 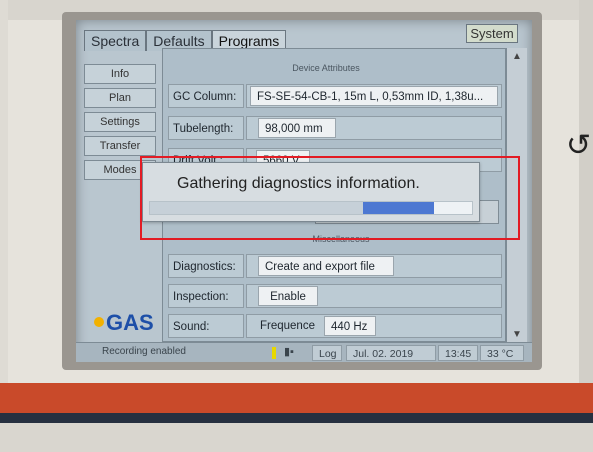 I want to click on label-inspection: Inspection:, so click(x=206, y=296).